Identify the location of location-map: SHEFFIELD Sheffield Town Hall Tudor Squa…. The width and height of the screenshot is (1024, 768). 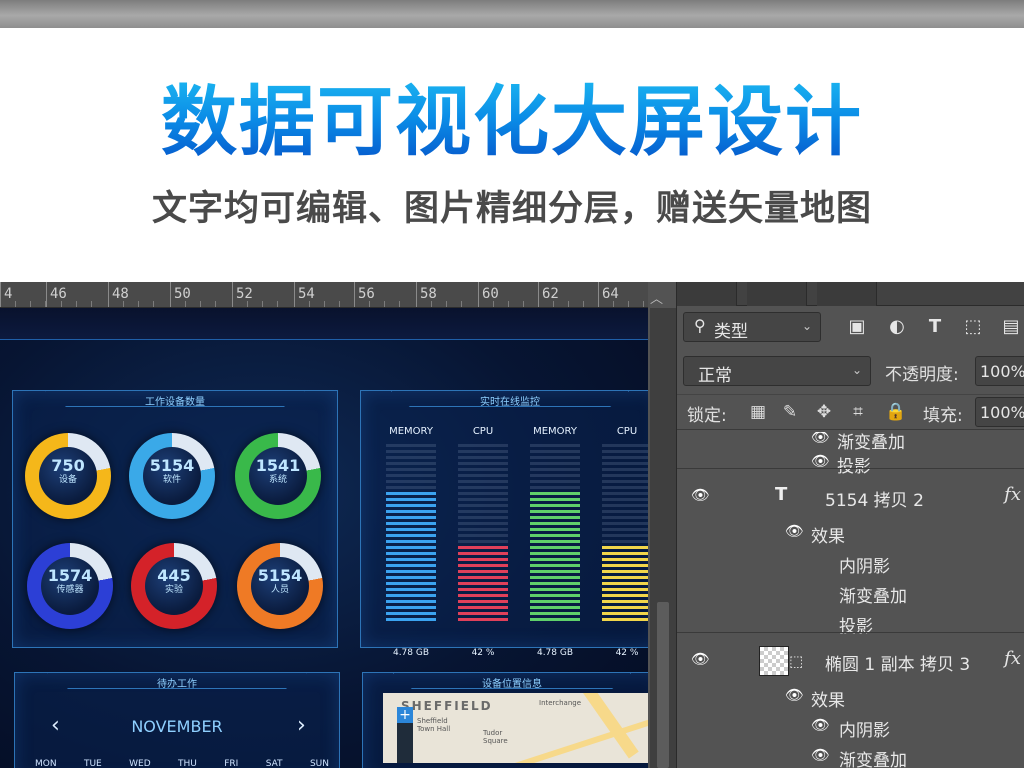
(515, 728).